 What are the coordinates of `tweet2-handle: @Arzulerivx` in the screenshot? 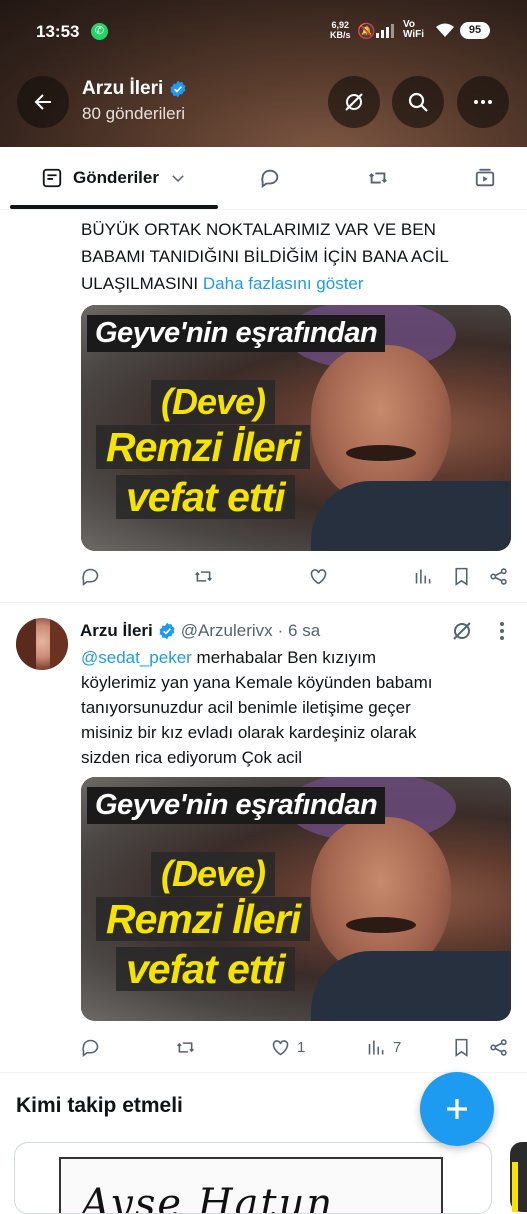 It's located at (227, 631).